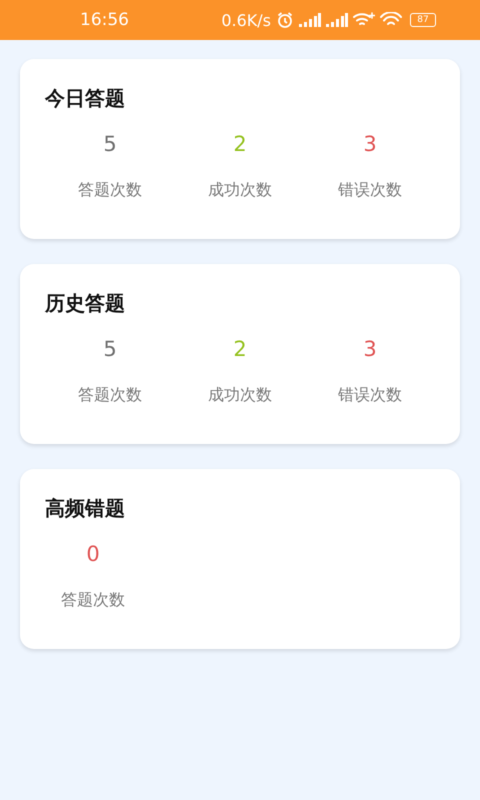  Describe the element at coordinates (285, 20) in the screenshot. I see `alarm-clock-icon` at that location.